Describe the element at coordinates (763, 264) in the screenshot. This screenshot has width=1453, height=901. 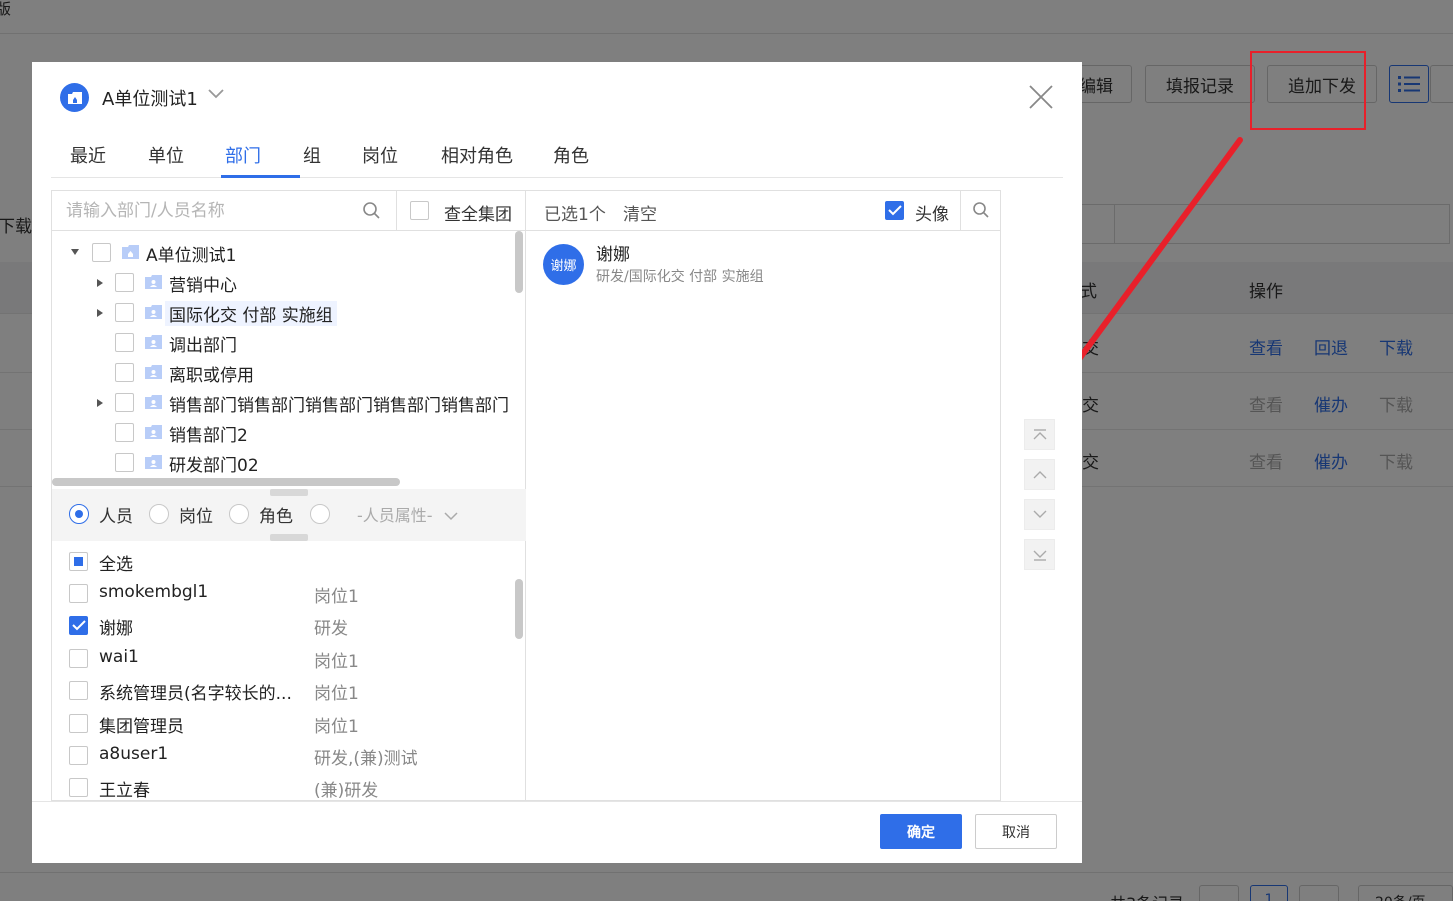
I see `selected-item: 谢娜 谢娜 研发/国际化交 付部 实施组` at that location.